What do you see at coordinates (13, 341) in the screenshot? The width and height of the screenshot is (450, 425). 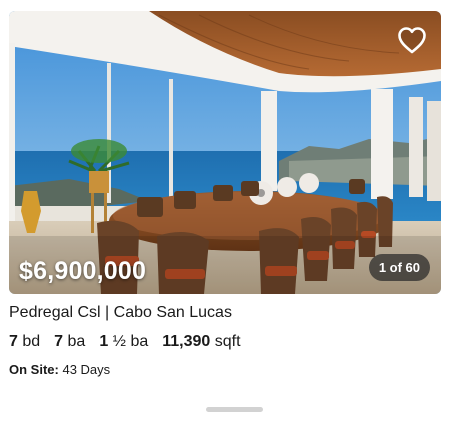 I see `beds-value: 7` at bounding box center [13, 341].